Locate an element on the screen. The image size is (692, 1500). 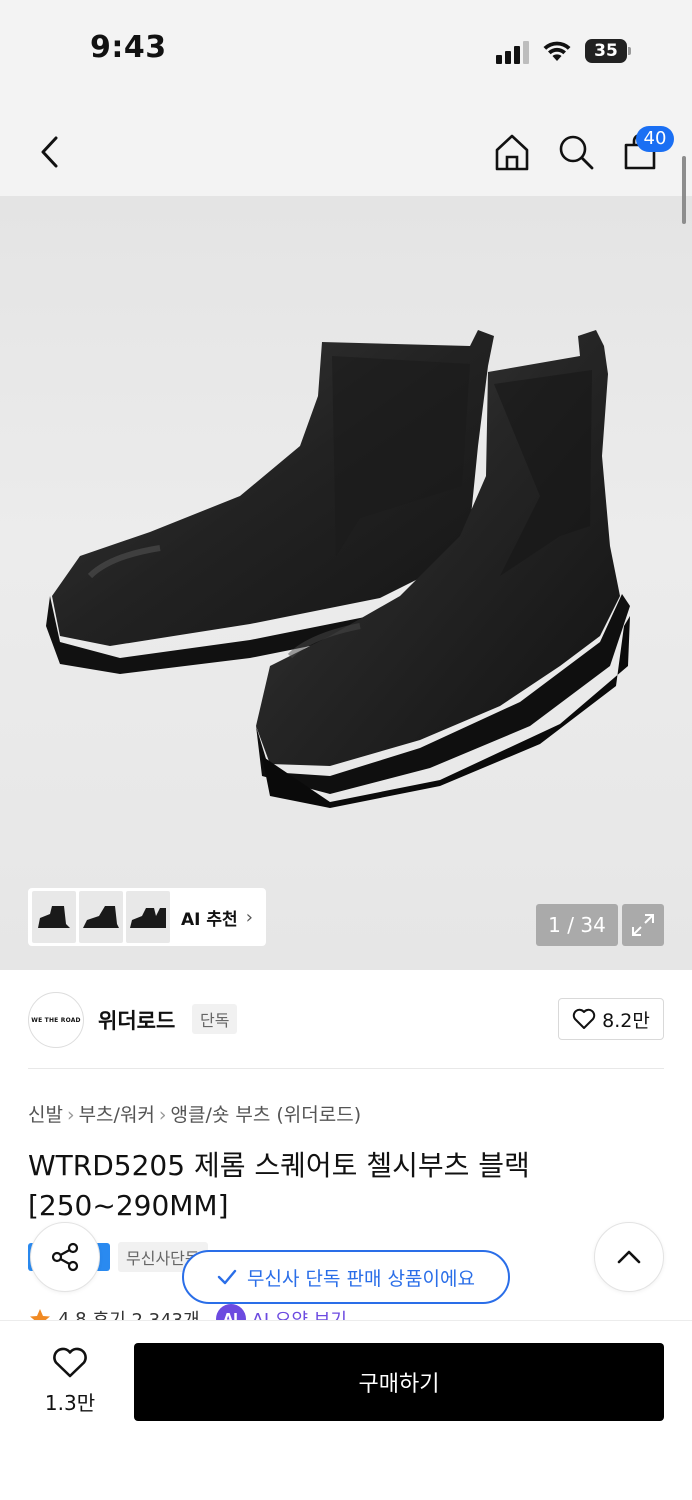
wish-button: 1.3만 is located at coordinates (70, 1381).